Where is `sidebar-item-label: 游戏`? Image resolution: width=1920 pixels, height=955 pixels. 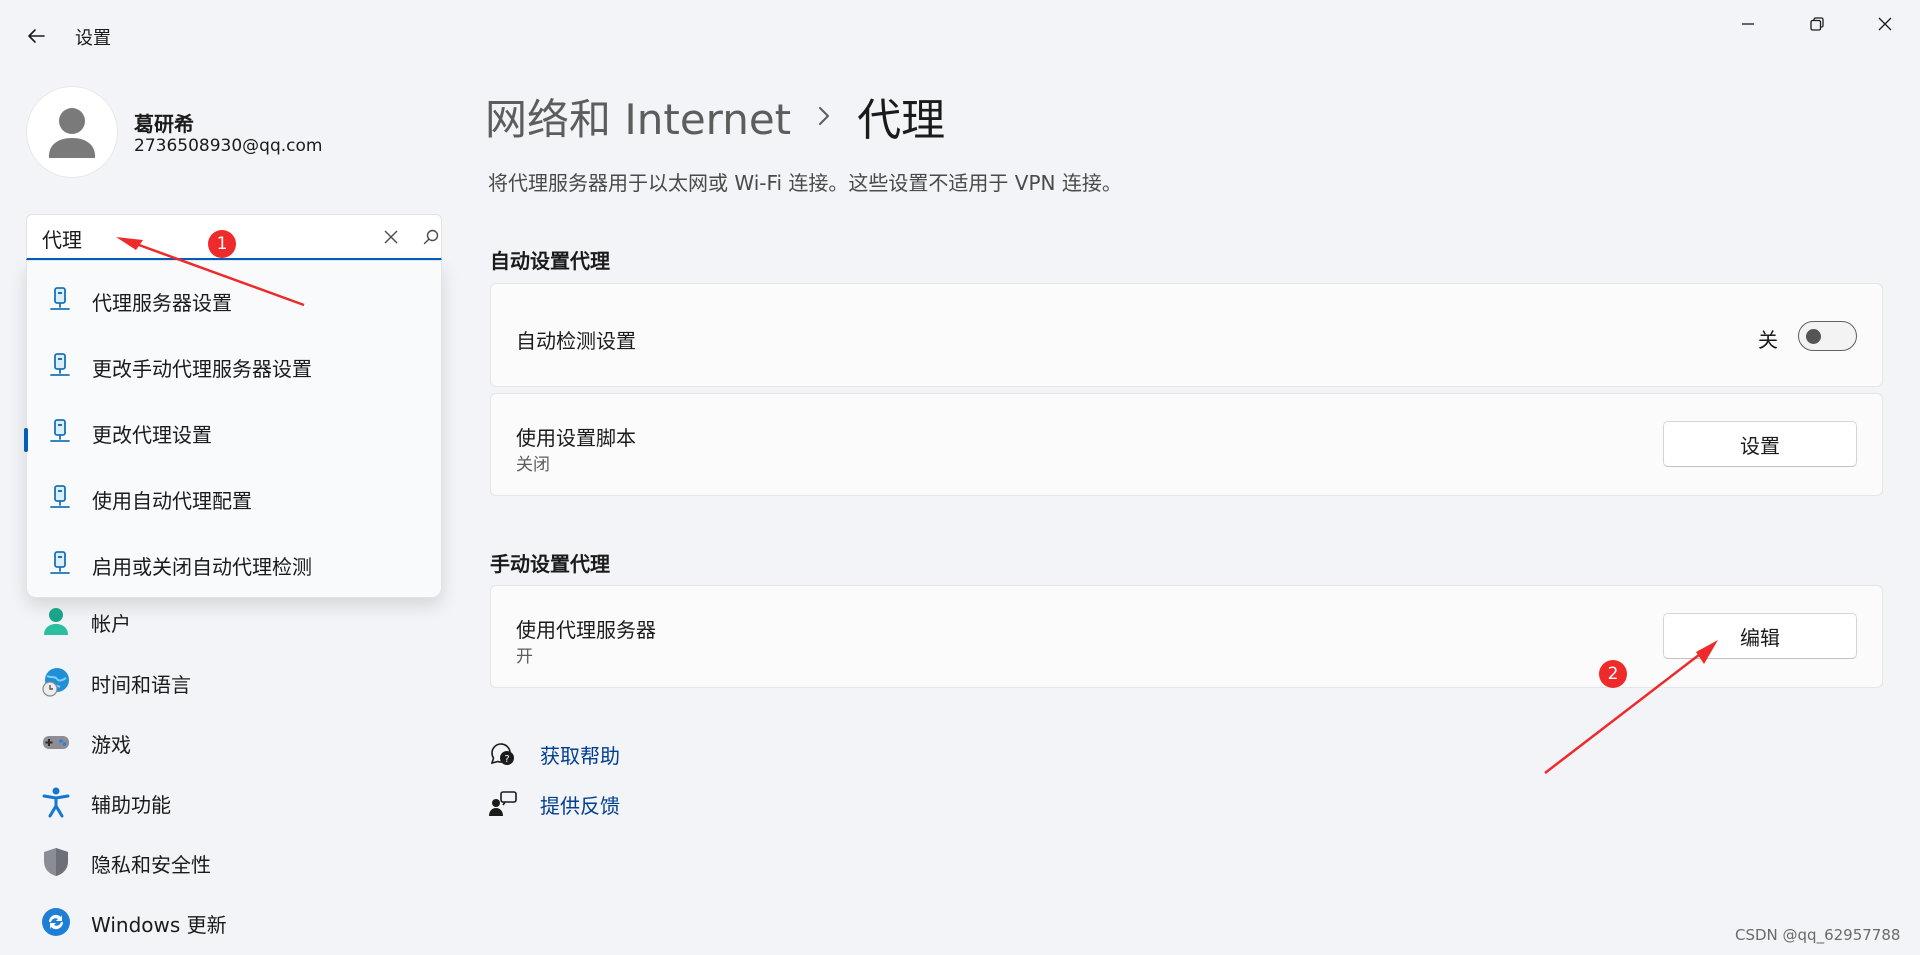
sidebar-item-label: 游戏 is located at coordinates (111, 745).